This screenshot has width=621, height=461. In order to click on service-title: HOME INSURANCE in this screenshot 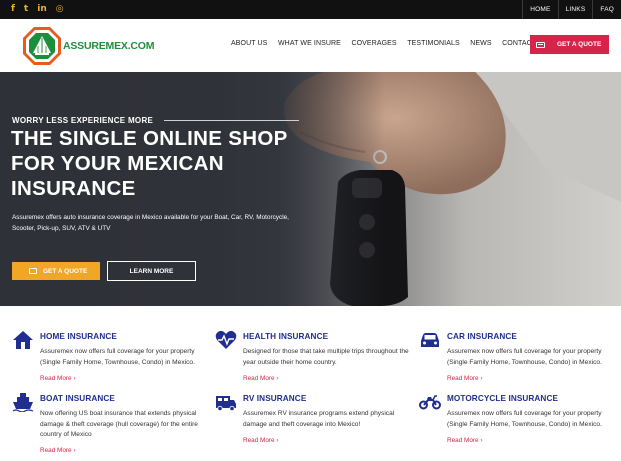, I will do `click(78, 336)`.